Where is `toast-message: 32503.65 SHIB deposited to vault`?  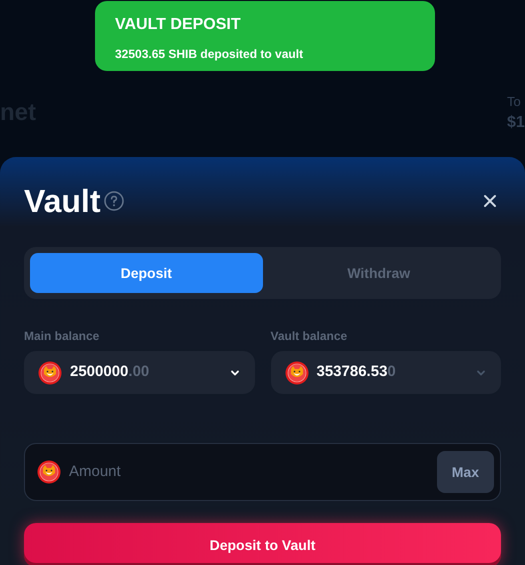 toast-message: 32503.65 SHIB deposited to vault is located at coordinates (209, 54).